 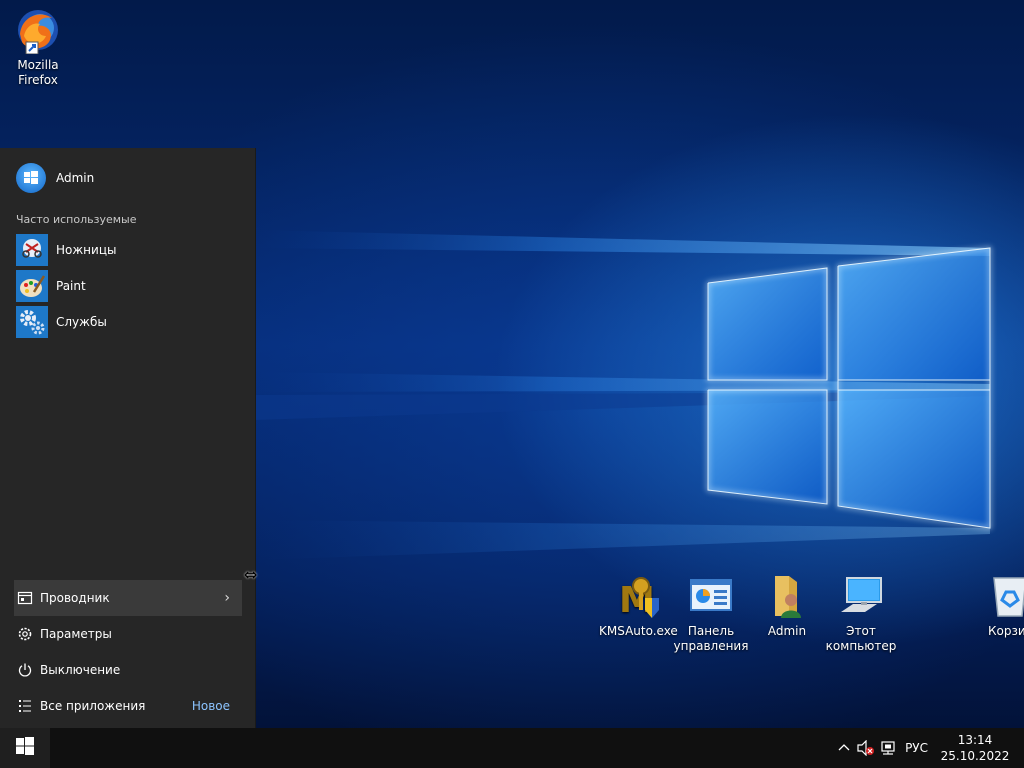 I want to click on frequent-section-title: Часто используемые, so click(x=76, y=219).